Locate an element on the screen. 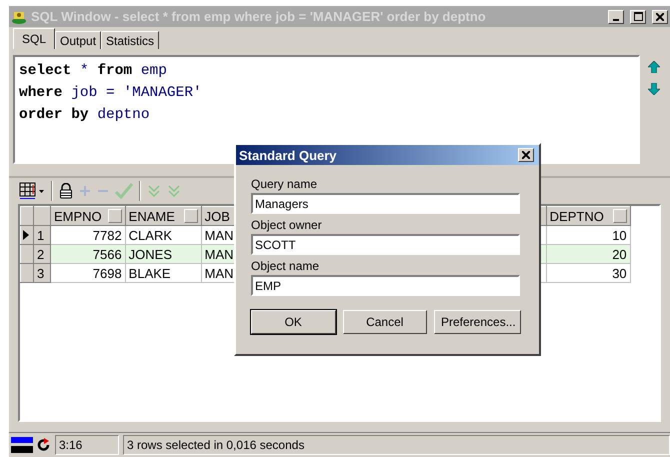 Image resolution: width=670 pixels, height=457 pixels. minimize-button is located at coordinates (616, 17).